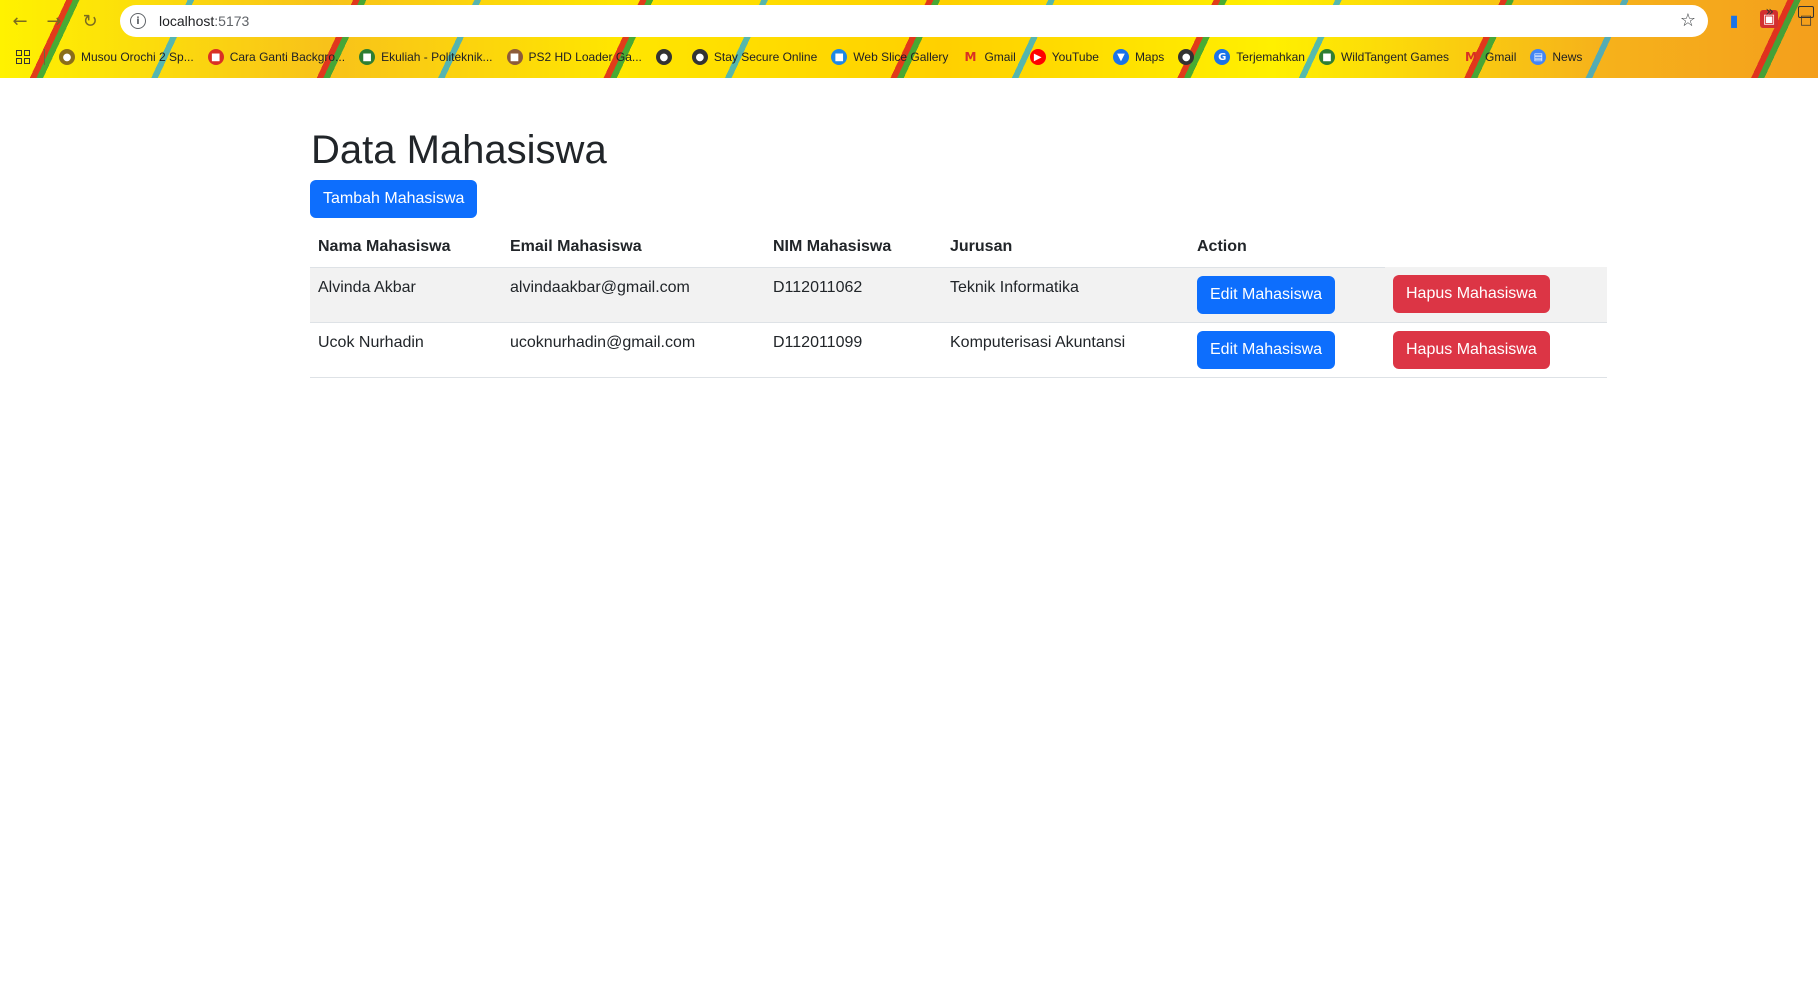 This screenshot has width=1818, height=988. I want to click on cell-nama: Alvinda Akbar, so click(406, 295).